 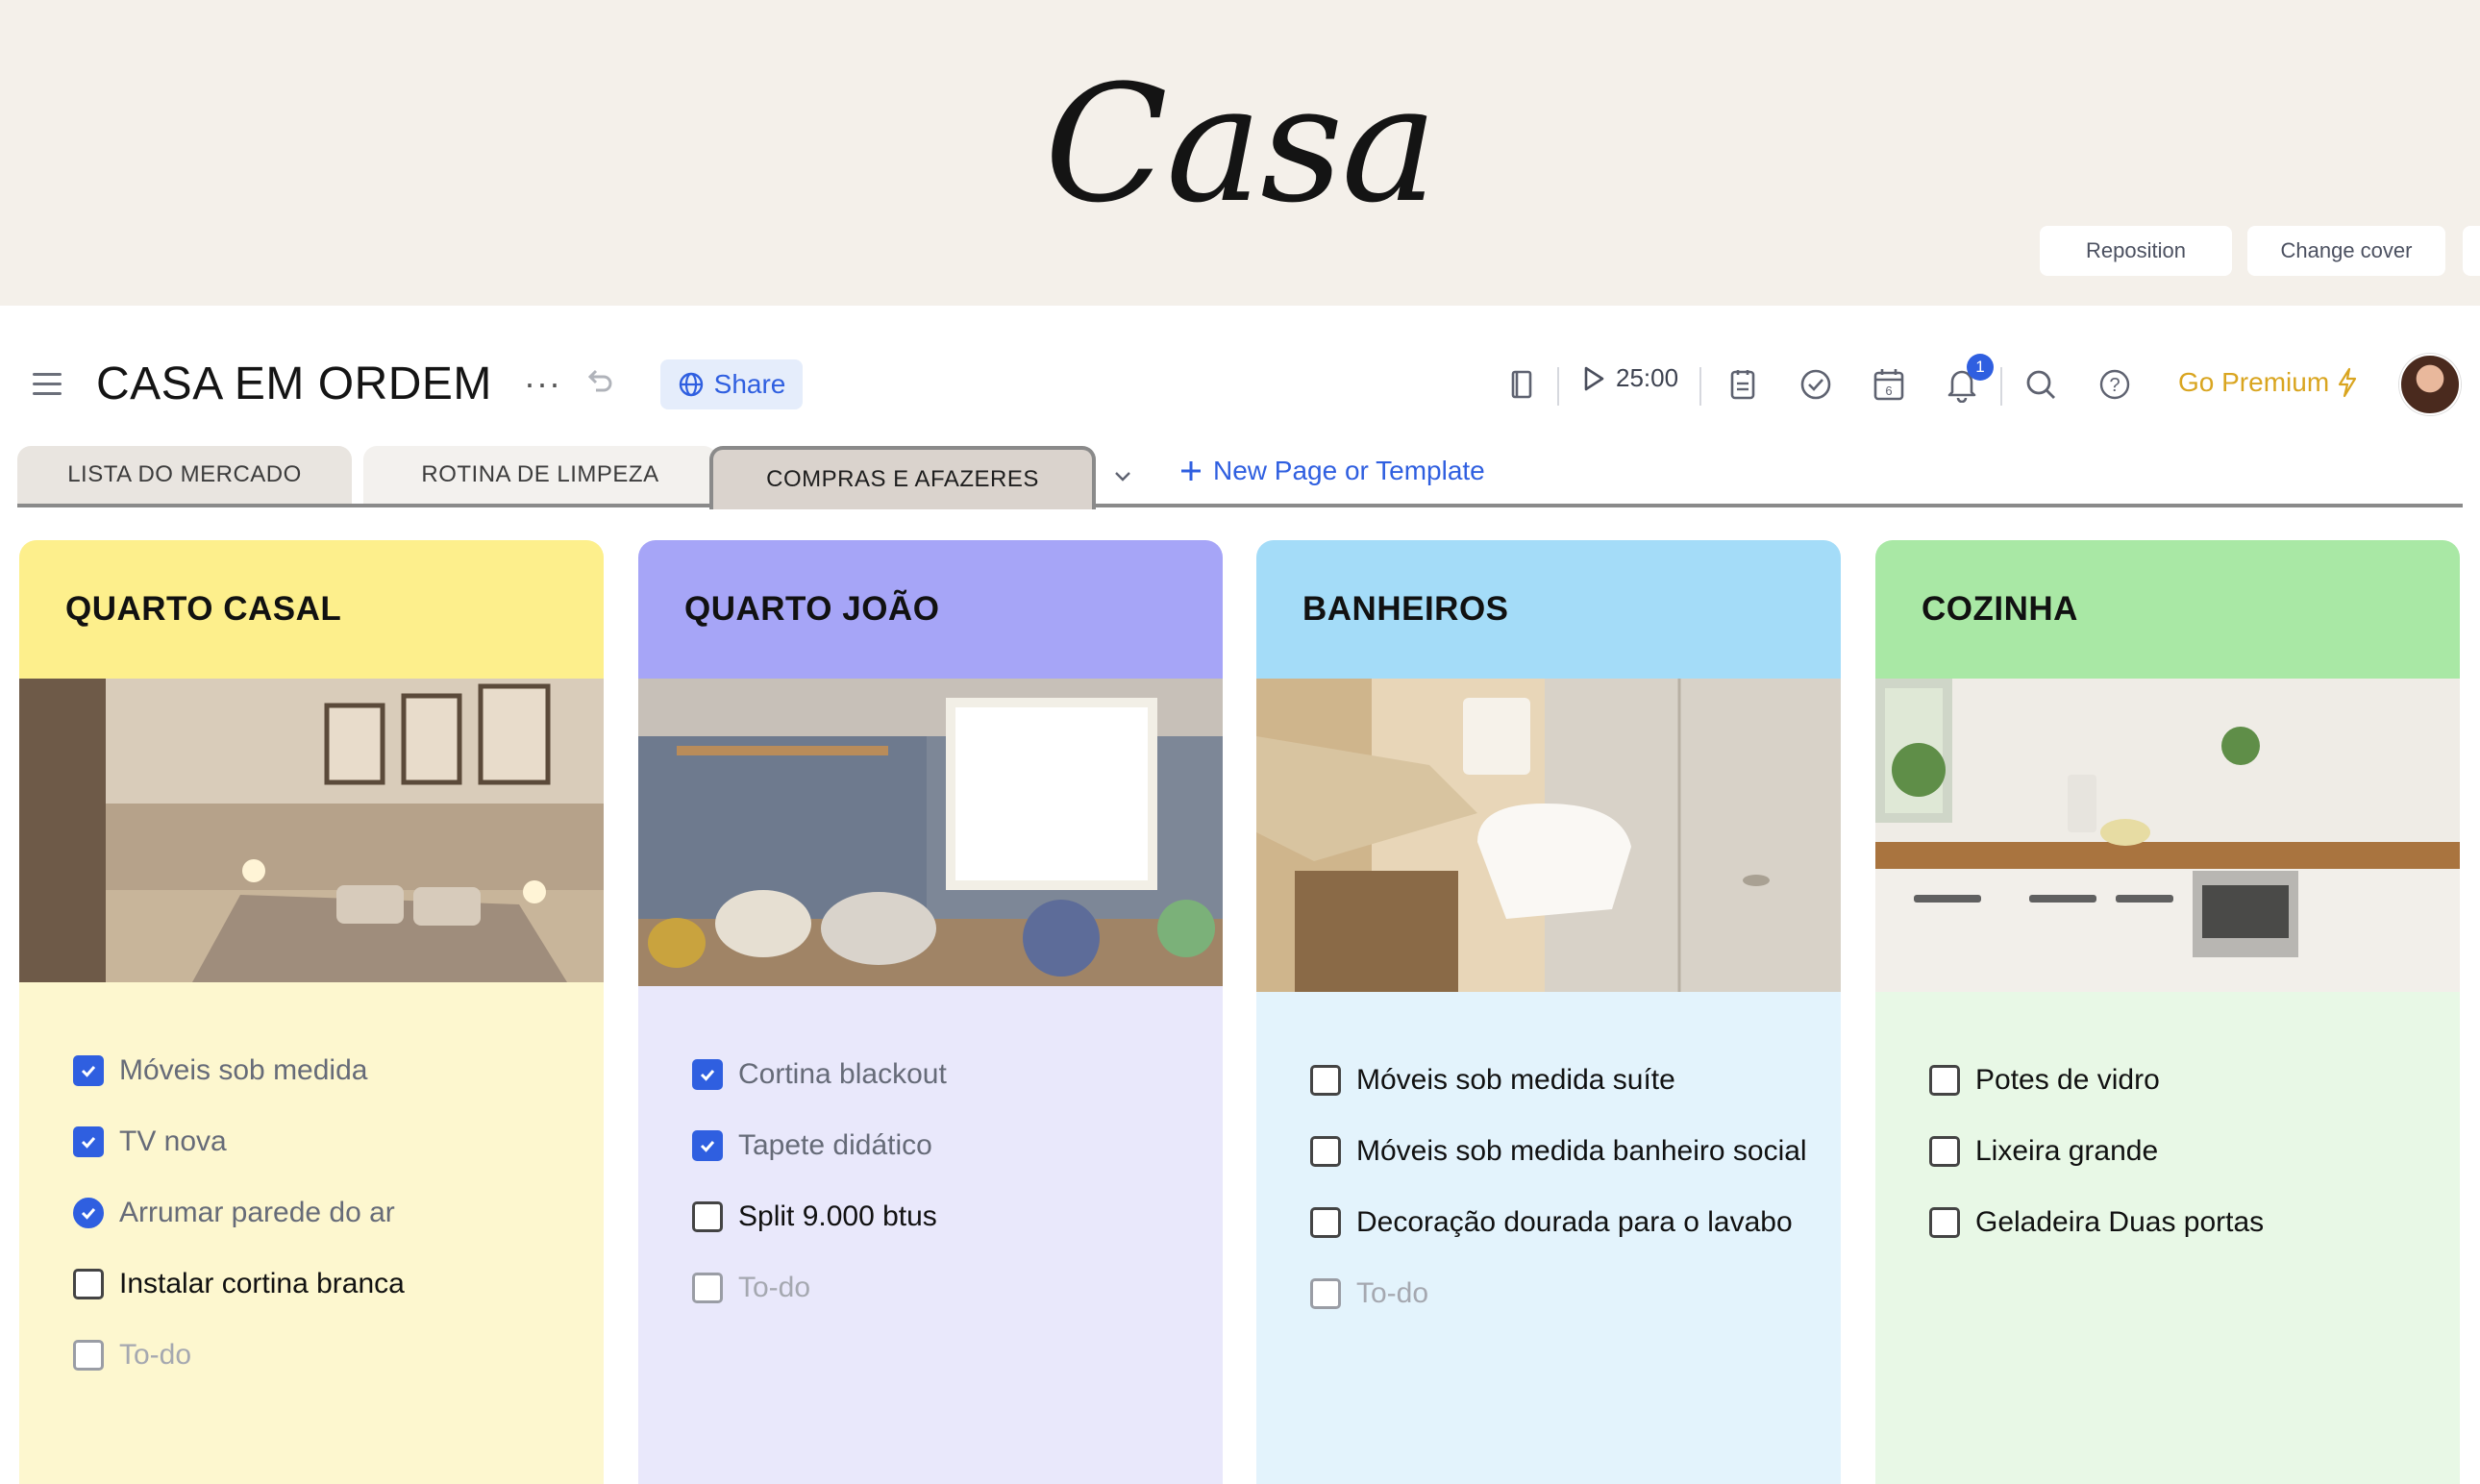 I want to click on todo-item: Tapete didático, so click(x=957, y=1146).